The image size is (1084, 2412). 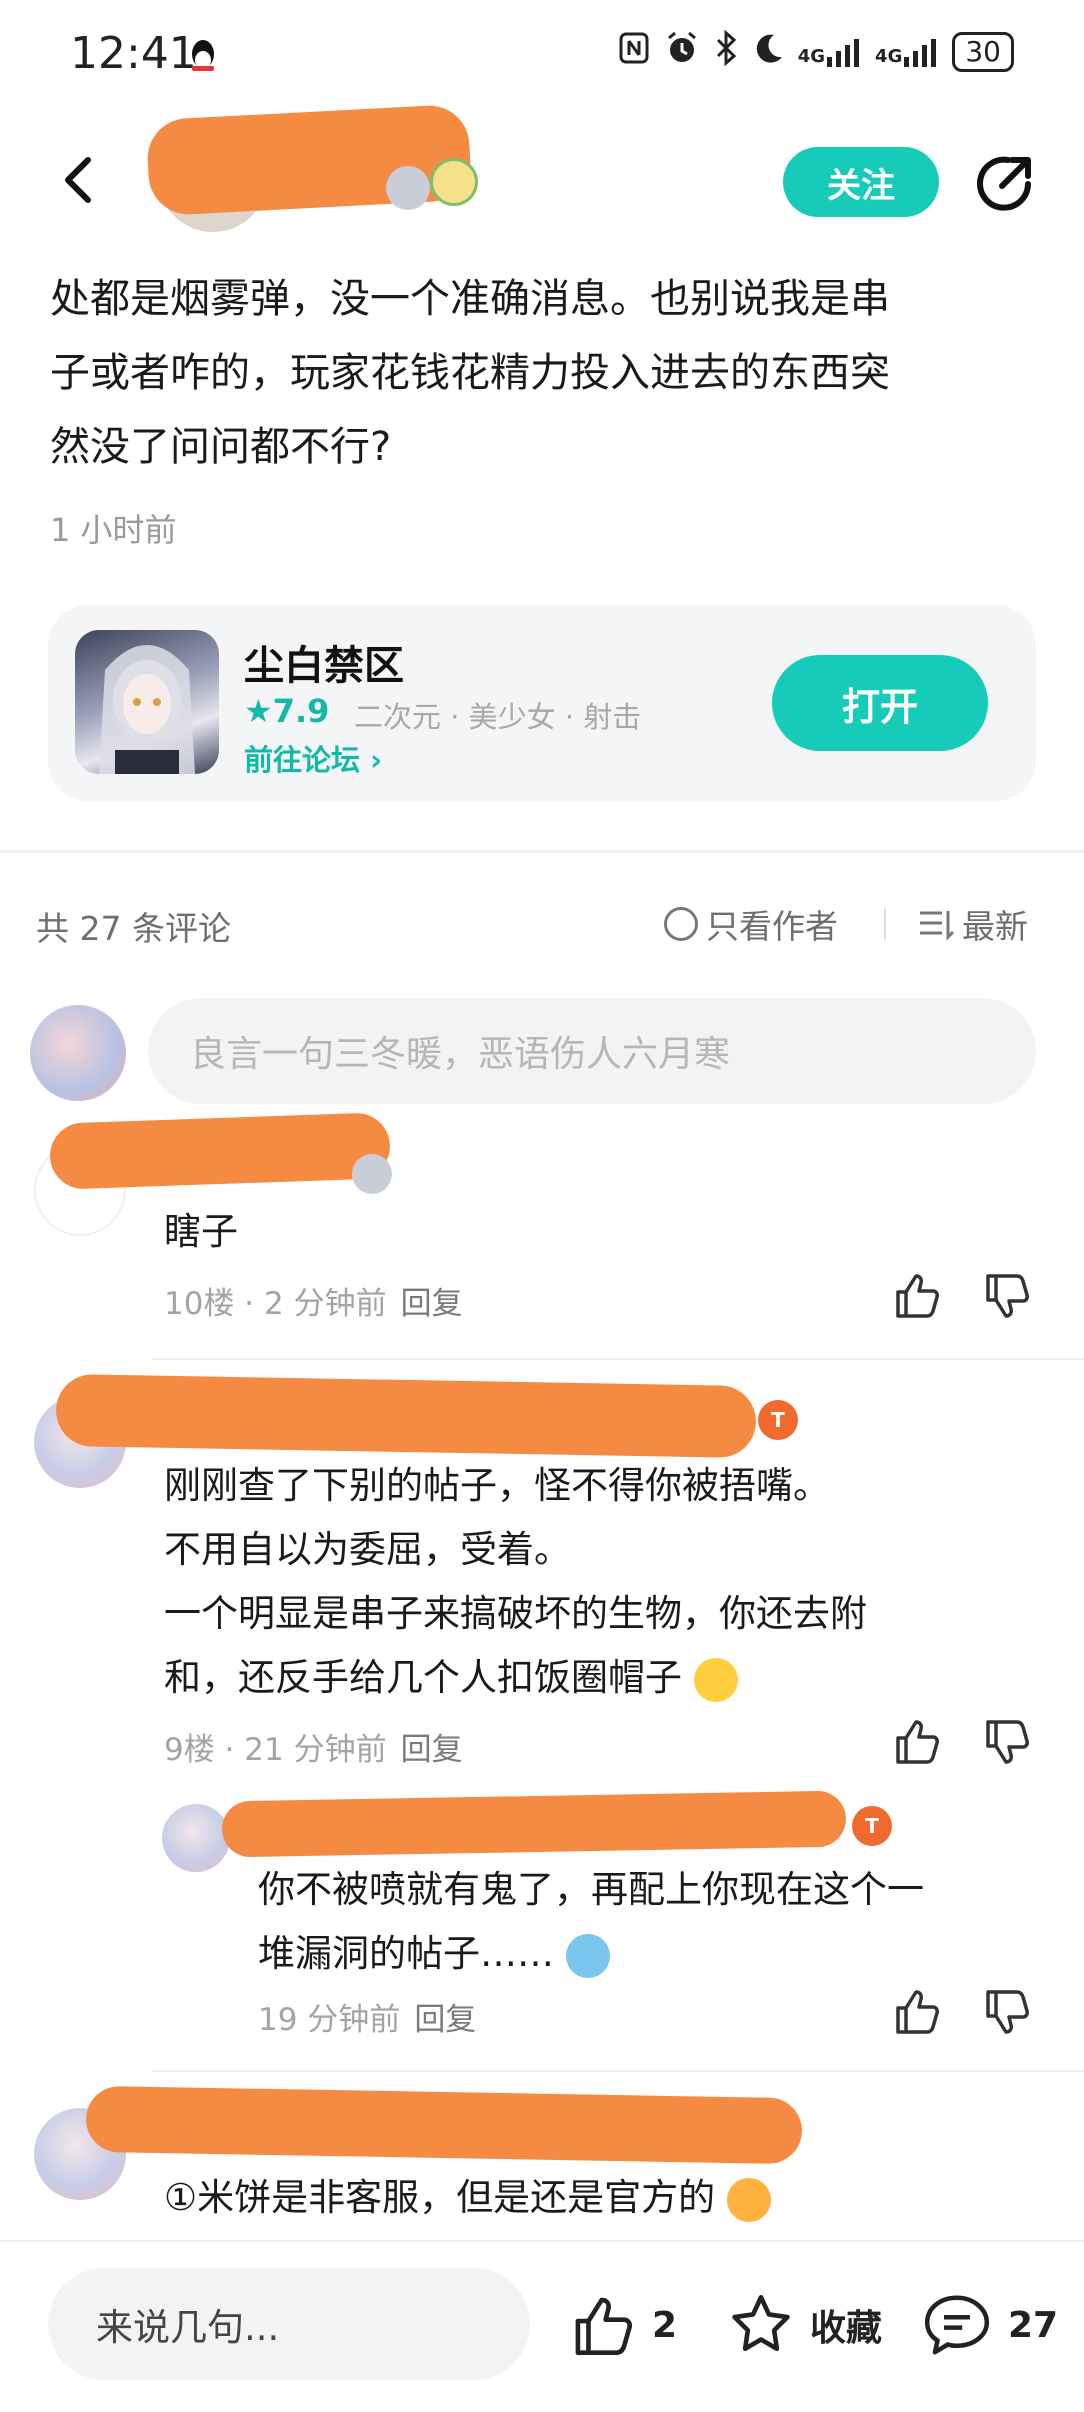 What do you see at coordinates (440, 2197) in the screenshot?
I see `comment-line-text: ①米饼是非客服，但是还是官方的` at bounding box center [440, 2197].